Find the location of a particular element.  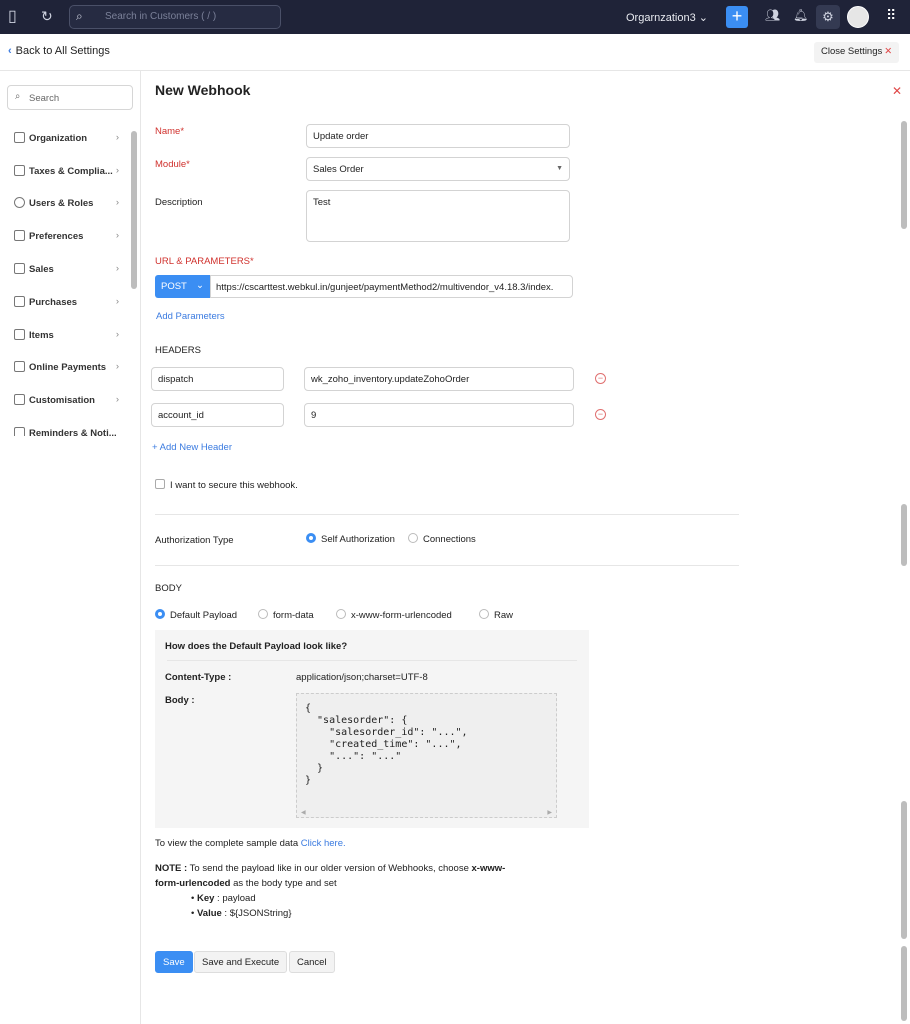

sidebar-item-customisation: Customisation › is located at coordinates (66, 402).